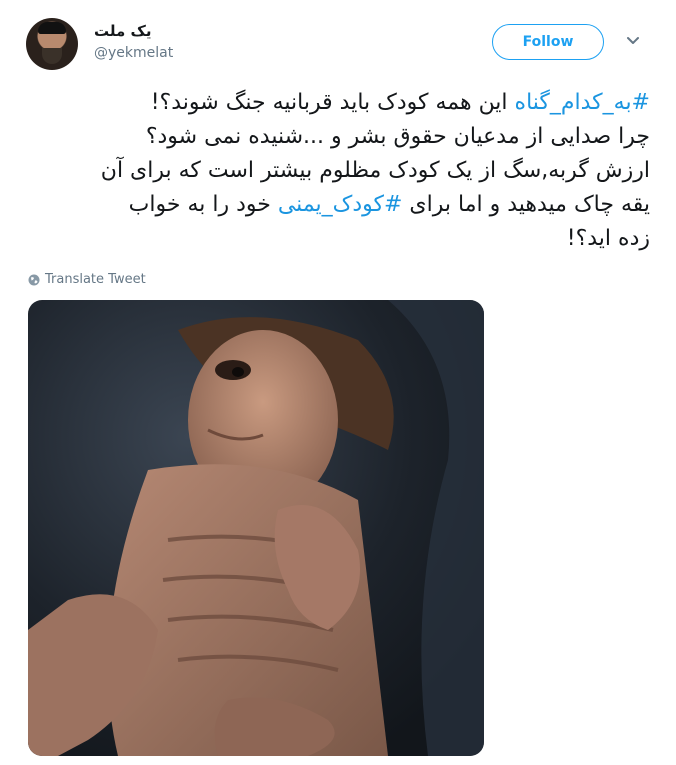 The height and width of the screenshot is (765, 676). Describe the element at coordinates (339, 239) in the screenshot. I see `tweet-line: زده اید؟!` at that location.